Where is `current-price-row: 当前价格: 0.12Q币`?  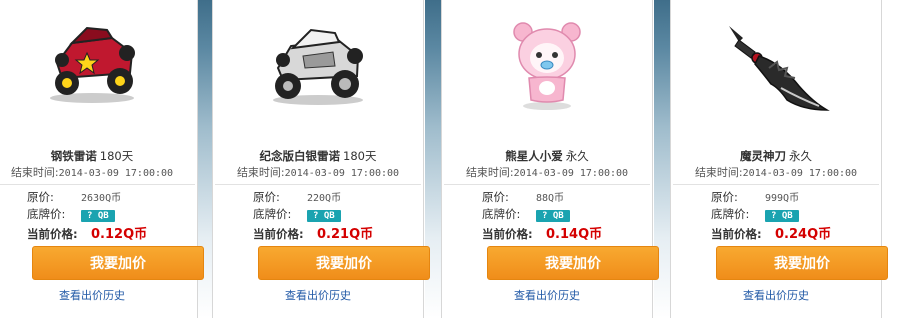 current-price-row: 当前价格: 0.12Q币 is located at coordinates (87, 232).